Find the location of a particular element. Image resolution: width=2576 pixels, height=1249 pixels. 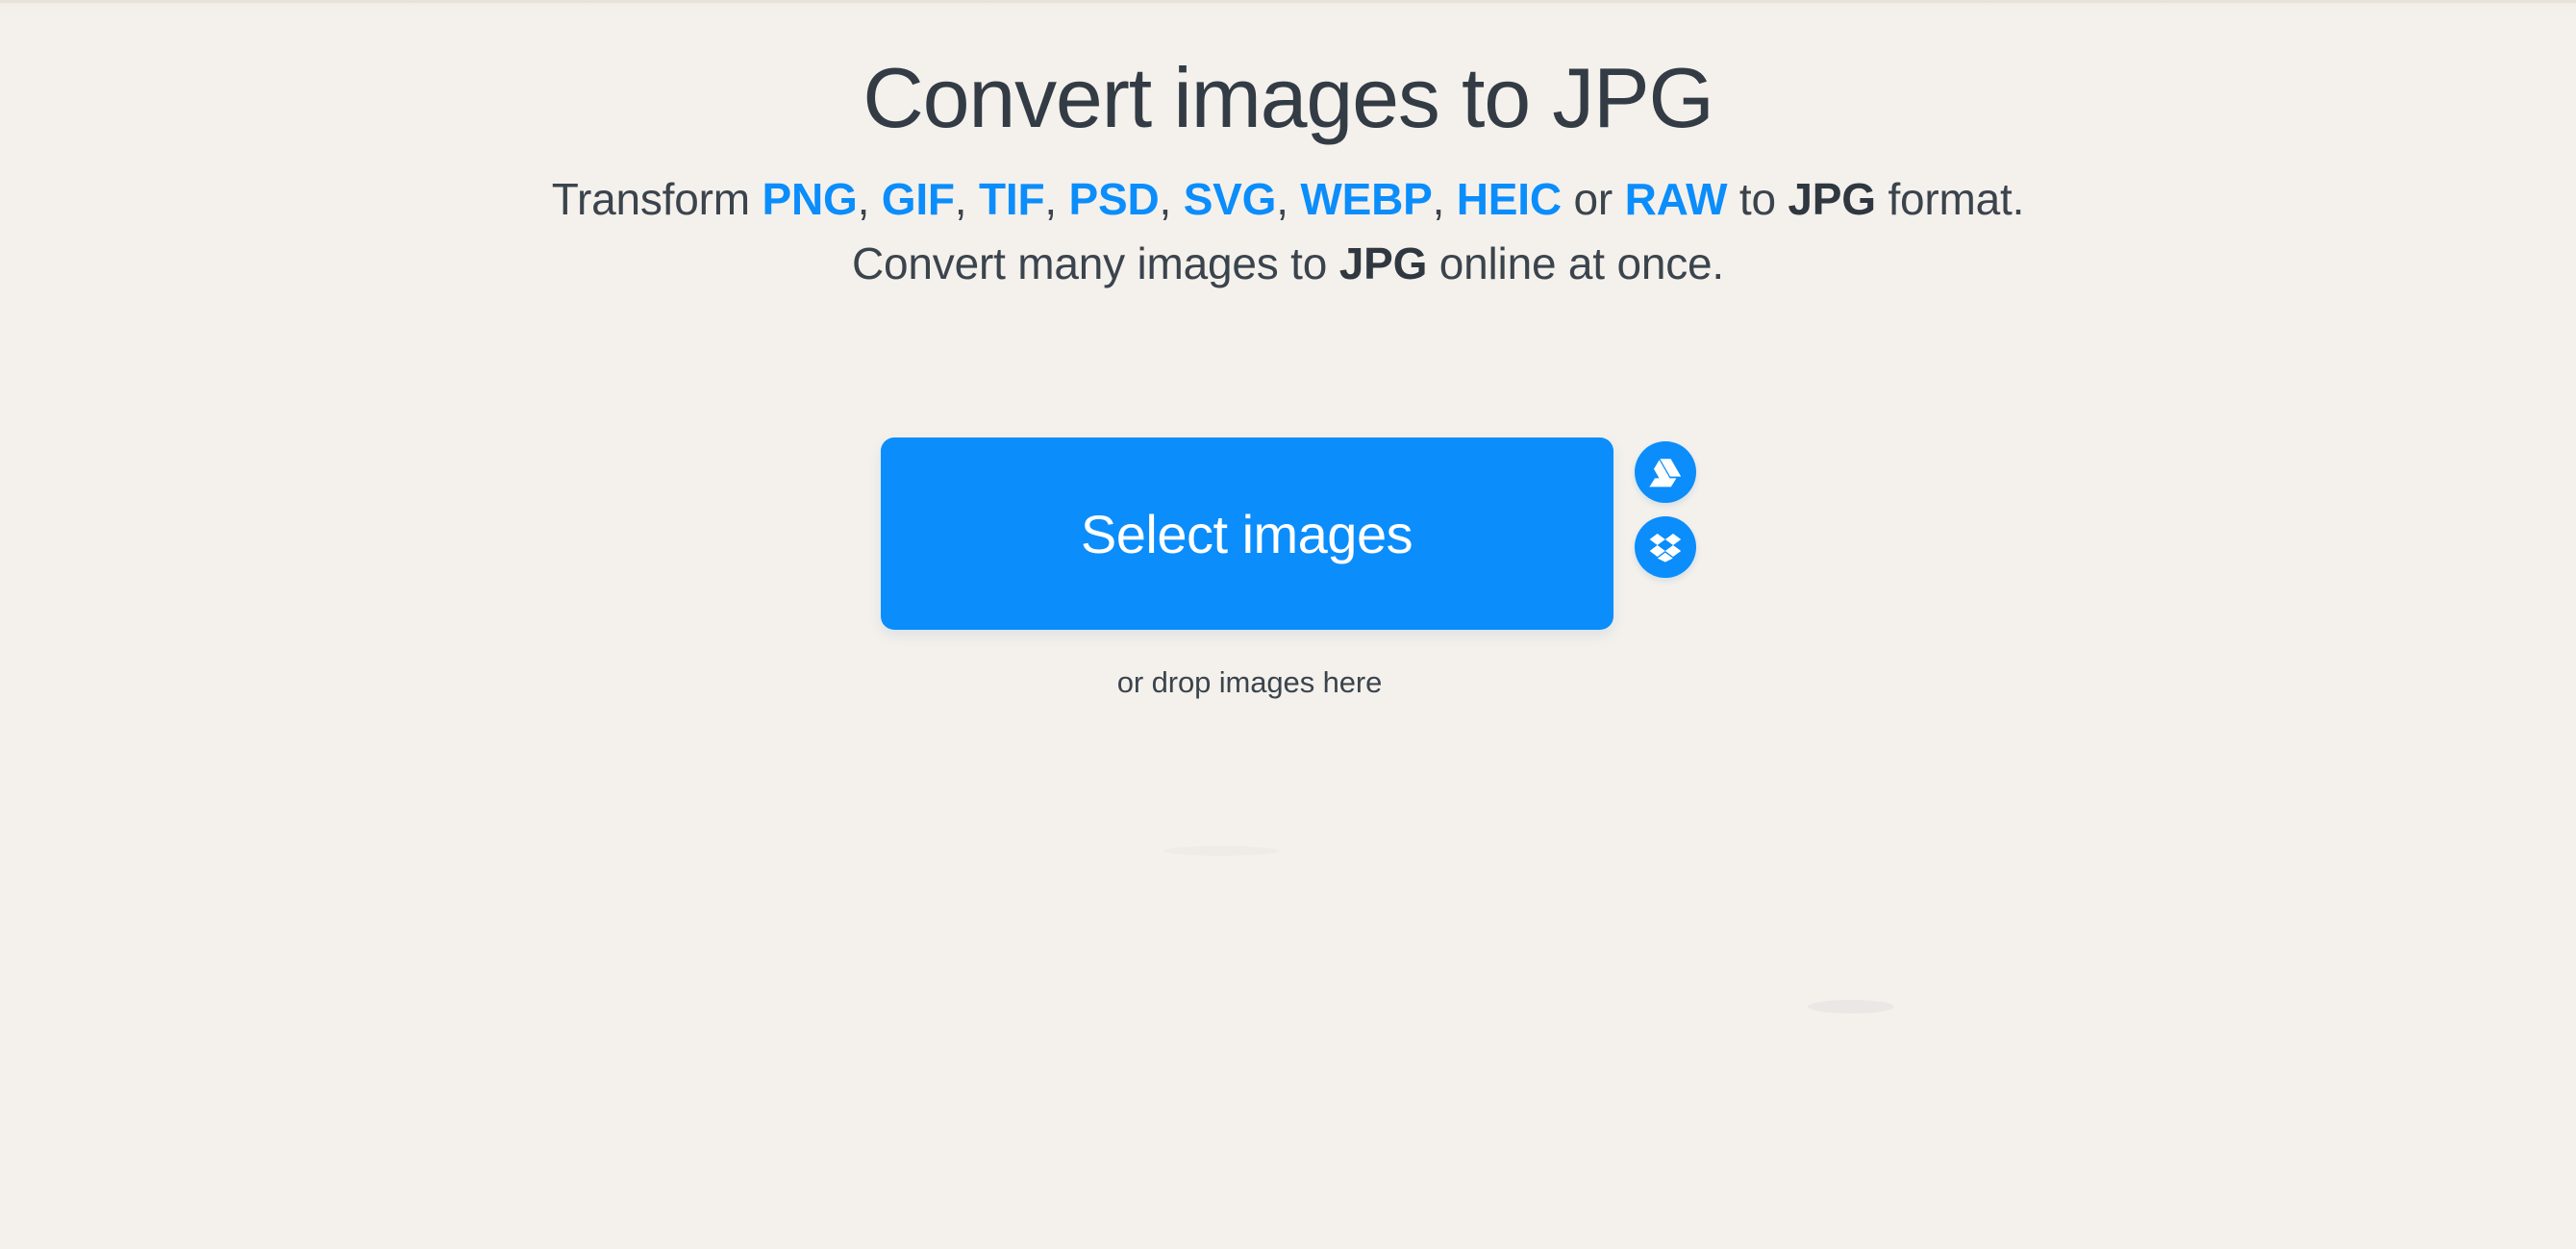

sep-2: , is located at coordinates (966, 199).